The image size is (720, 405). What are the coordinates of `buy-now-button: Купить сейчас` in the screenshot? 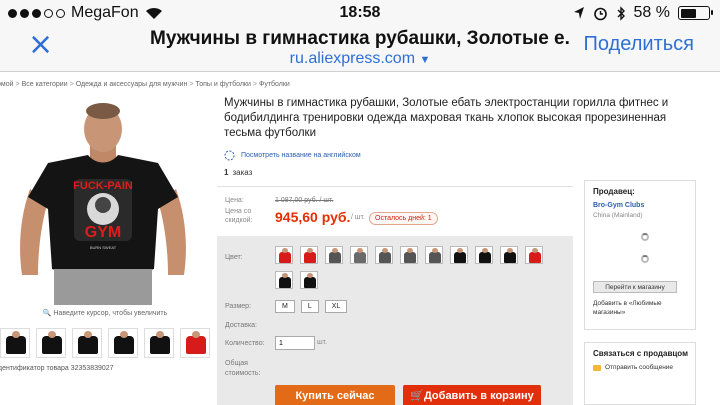 It's located at (335, 395).